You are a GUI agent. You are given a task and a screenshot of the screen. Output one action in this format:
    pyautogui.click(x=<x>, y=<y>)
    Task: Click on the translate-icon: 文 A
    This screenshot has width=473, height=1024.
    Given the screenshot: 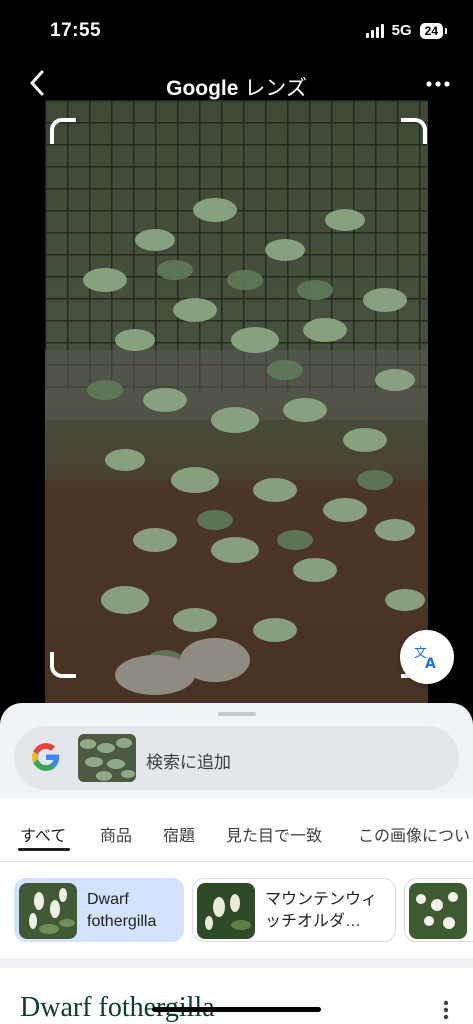 What is the action you would take?
    pyautogui.click(x=425, y=658)
    